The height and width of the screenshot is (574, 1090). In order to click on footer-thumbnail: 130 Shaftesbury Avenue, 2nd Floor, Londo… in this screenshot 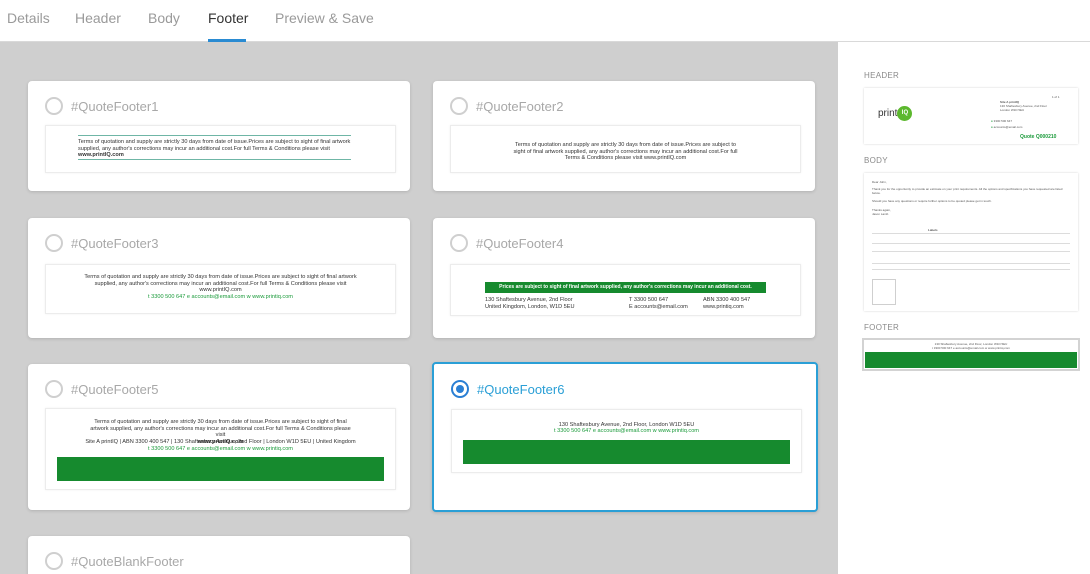, I will do `click(971, 354)`.